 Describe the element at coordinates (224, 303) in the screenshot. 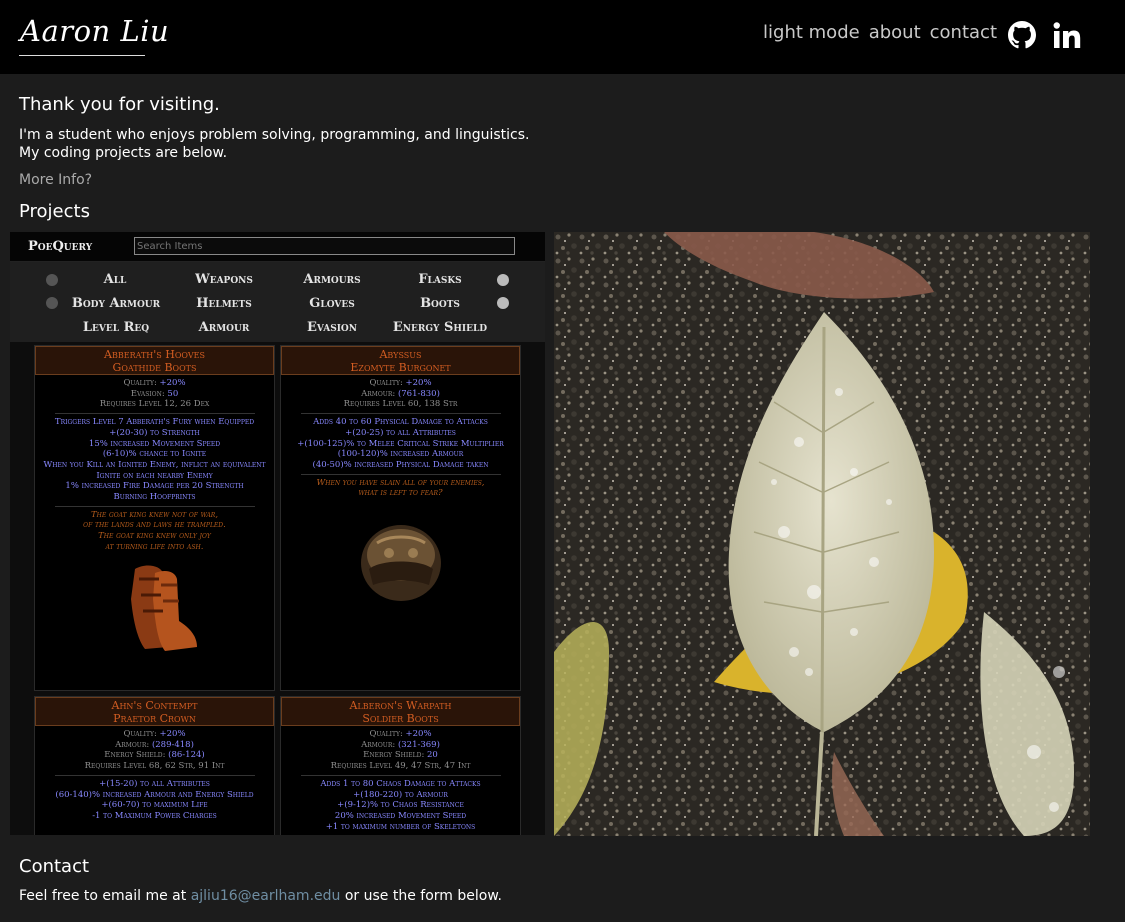

I see `filter-helmets: Helmets` at that location.